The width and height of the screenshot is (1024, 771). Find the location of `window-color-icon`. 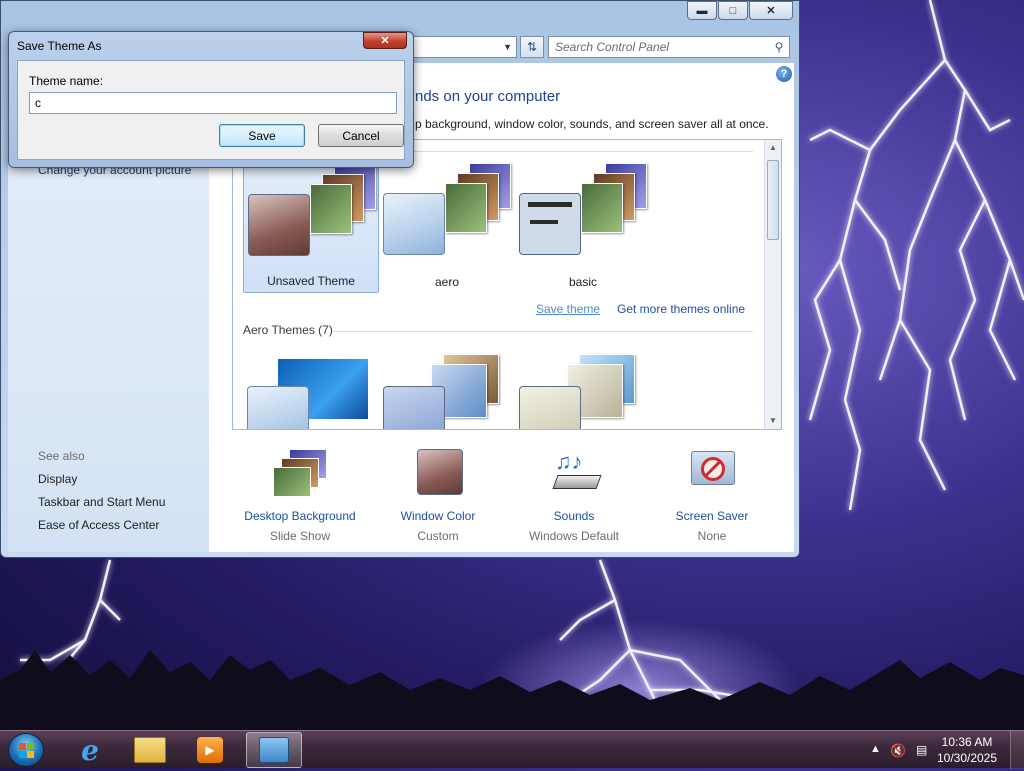

window-color-icon is located at coordinates (439, 473).